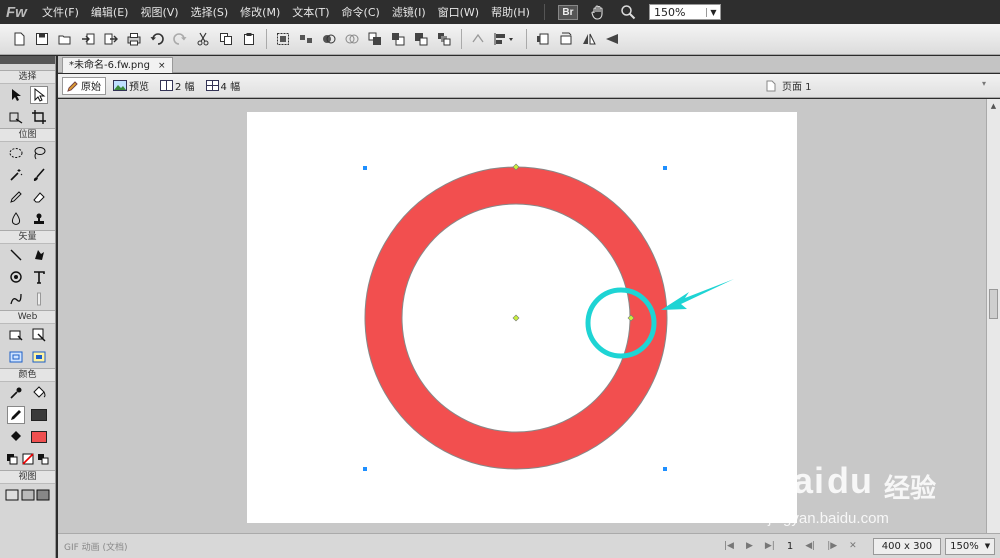 This screenshot has height=558, width=1000. I want to click on bring-forward-button, so click(398, 39).